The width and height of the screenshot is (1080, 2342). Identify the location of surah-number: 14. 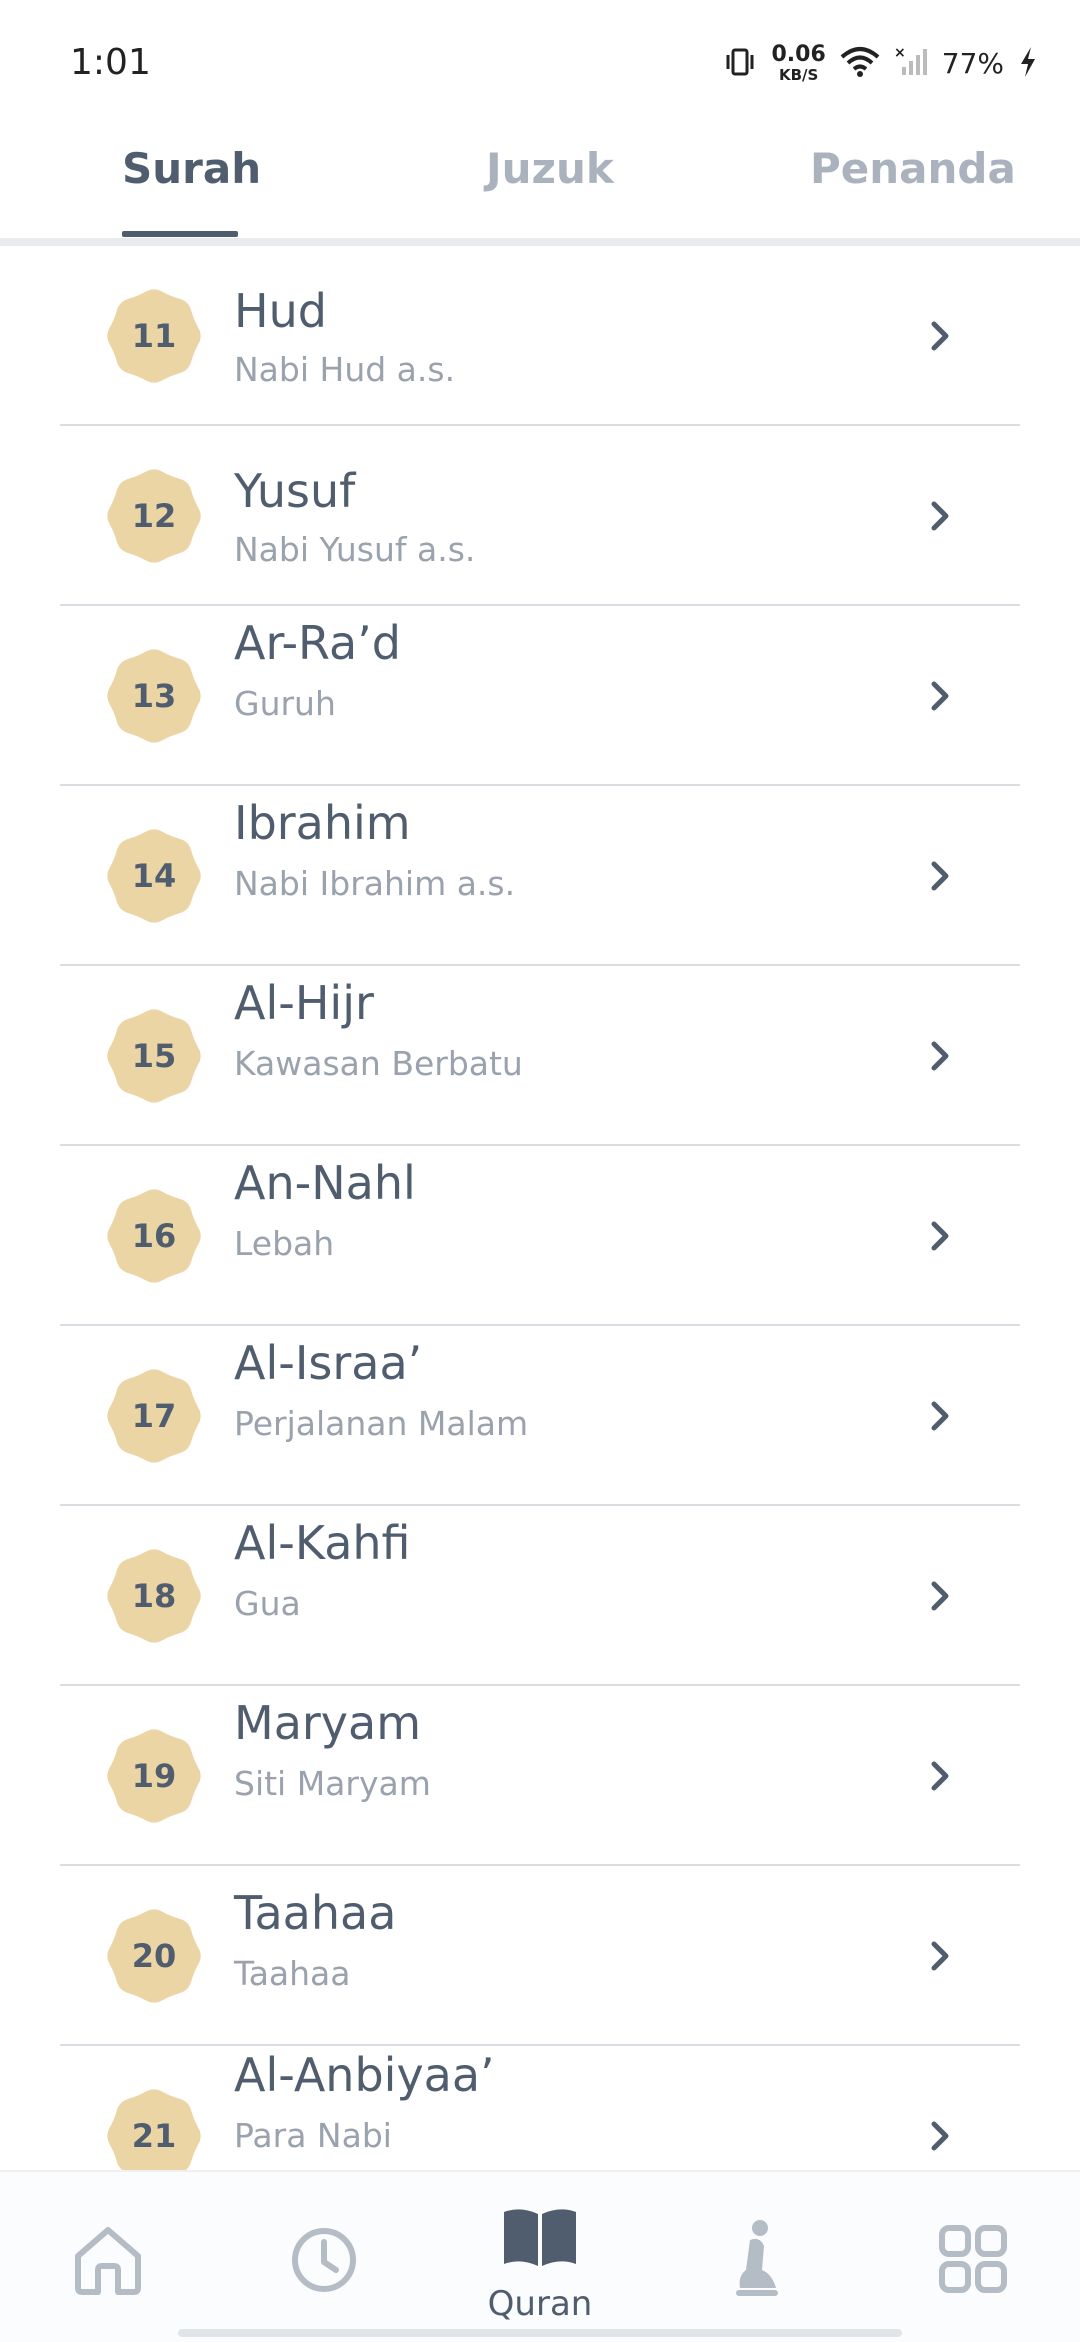
(154, 876).